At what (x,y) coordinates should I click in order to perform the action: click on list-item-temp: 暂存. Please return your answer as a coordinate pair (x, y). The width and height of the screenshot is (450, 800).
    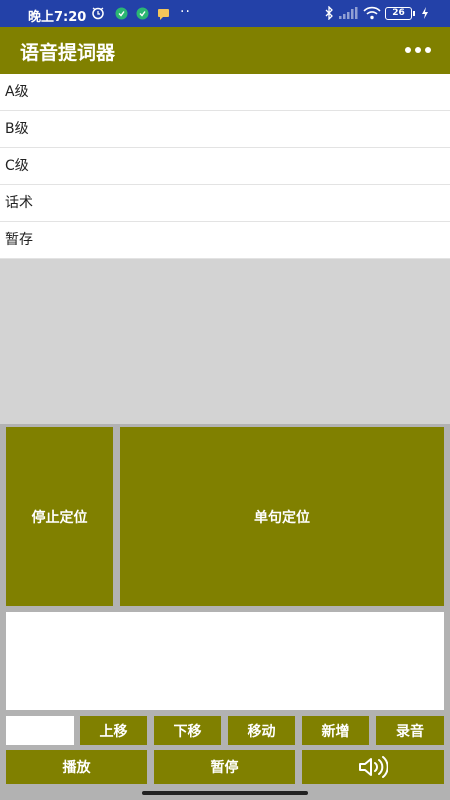
    Looking at the image, I should click on (225, 240).